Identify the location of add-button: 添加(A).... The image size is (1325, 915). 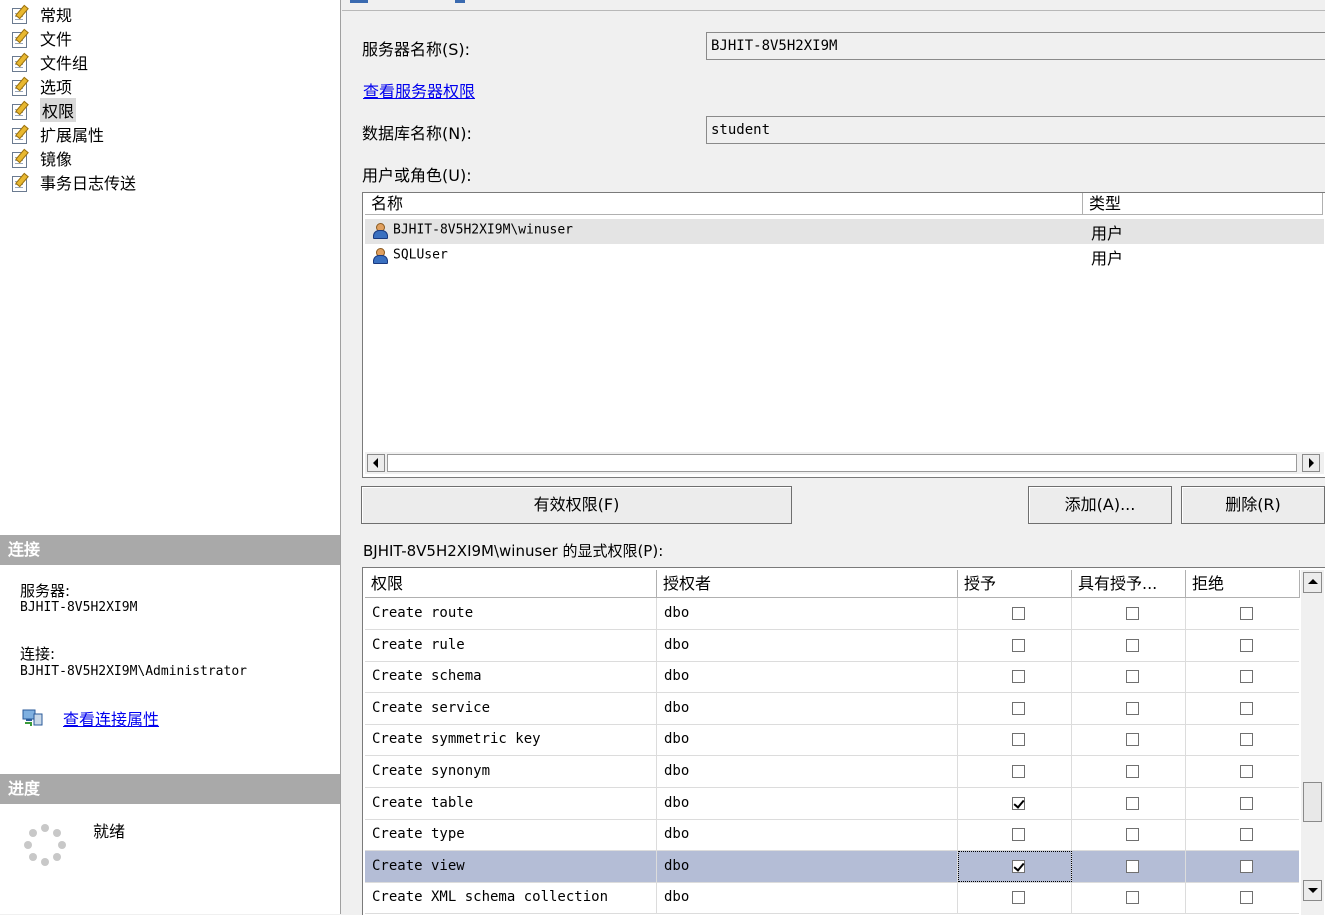
(1100, 505).